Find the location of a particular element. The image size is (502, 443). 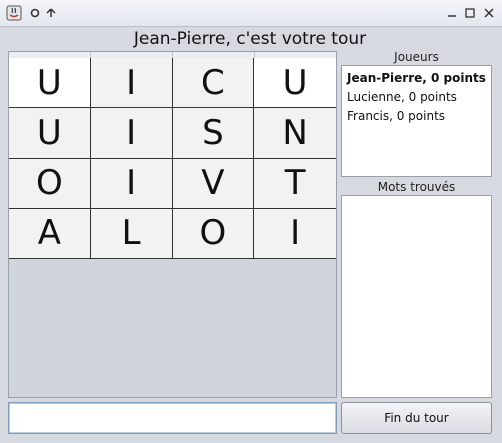

turn-heading: Jean-Pierre, c'est votre tour is located at coordinates (250, 39).